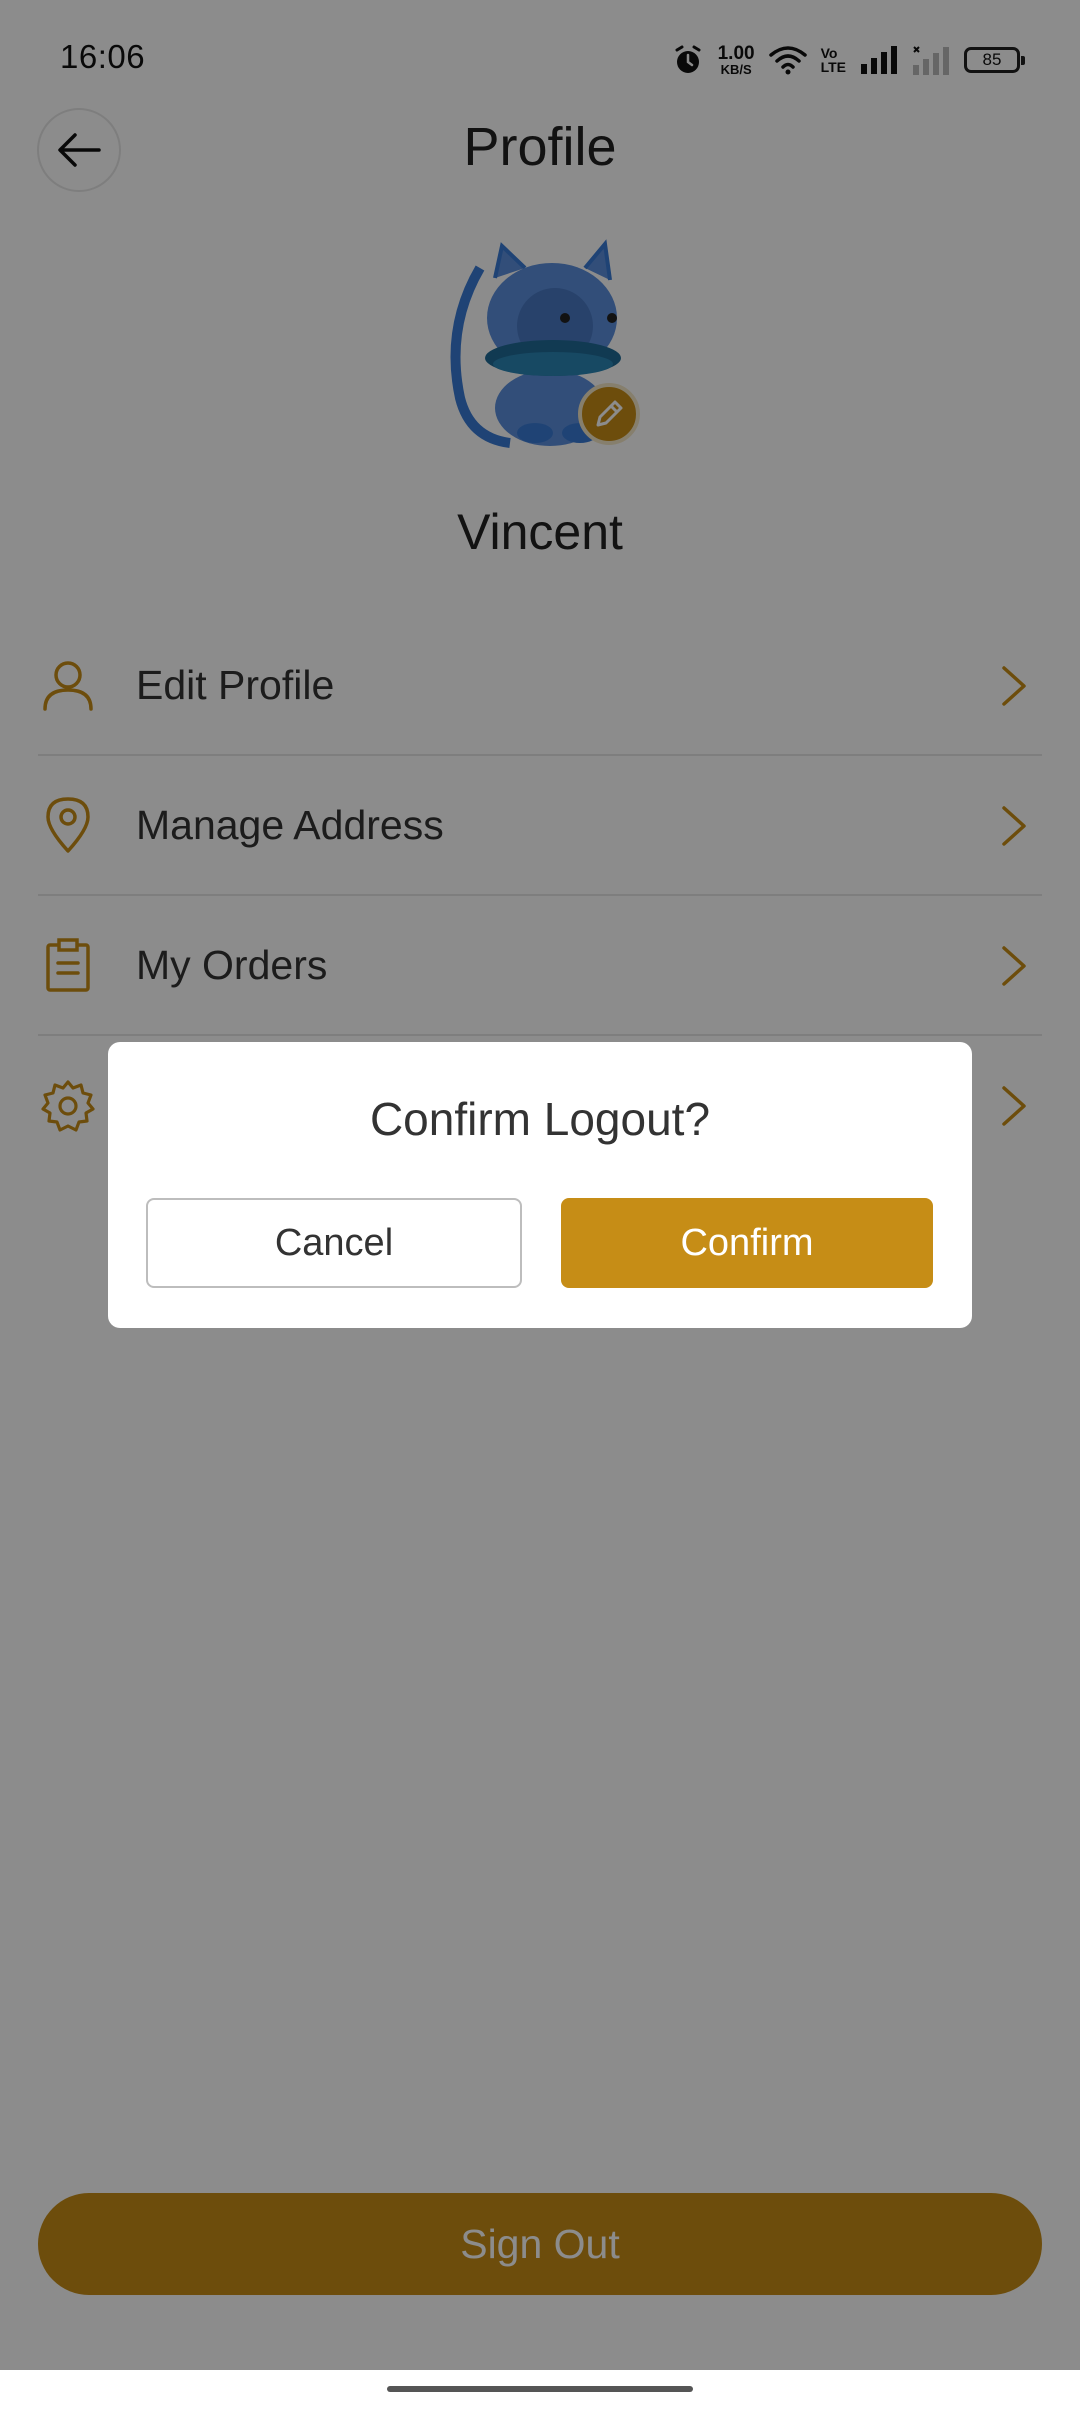 This screenshot has height=2412, width=1080. Describe the element at coordinates (540, 2389) in the screenshot. I see `home-gesture-handle` at that location.